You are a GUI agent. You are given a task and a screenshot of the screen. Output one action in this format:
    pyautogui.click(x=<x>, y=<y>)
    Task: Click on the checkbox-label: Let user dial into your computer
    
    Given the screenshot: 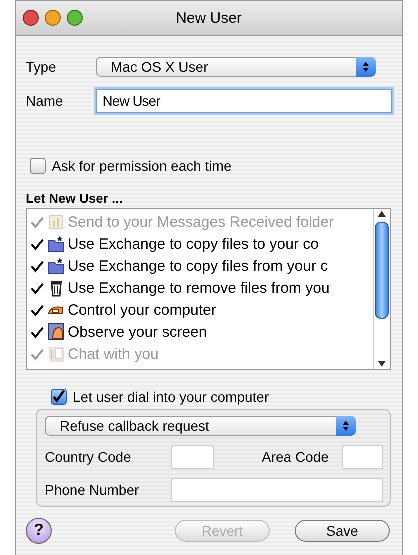 What is the action you would take?
    pyautogui.click(x=171, y=397)
    